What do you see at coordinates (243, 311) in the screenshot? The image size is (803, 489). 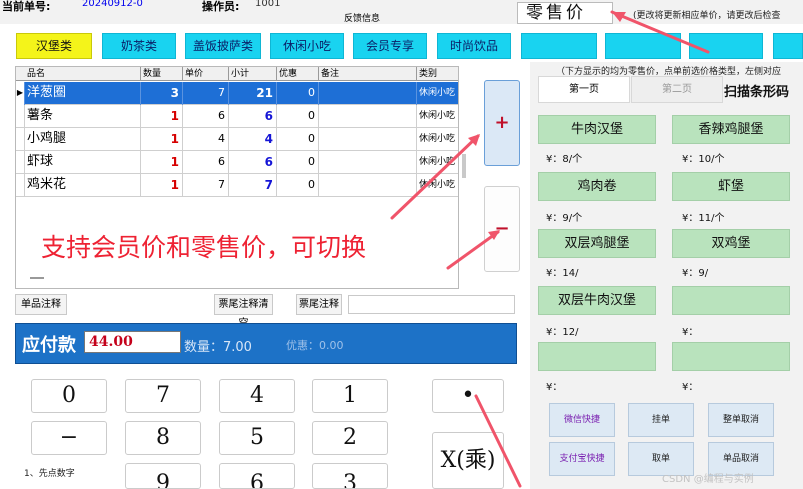 I see `clear-footer-note-button: 票尾注释清空` at bounding box center [243, 311].